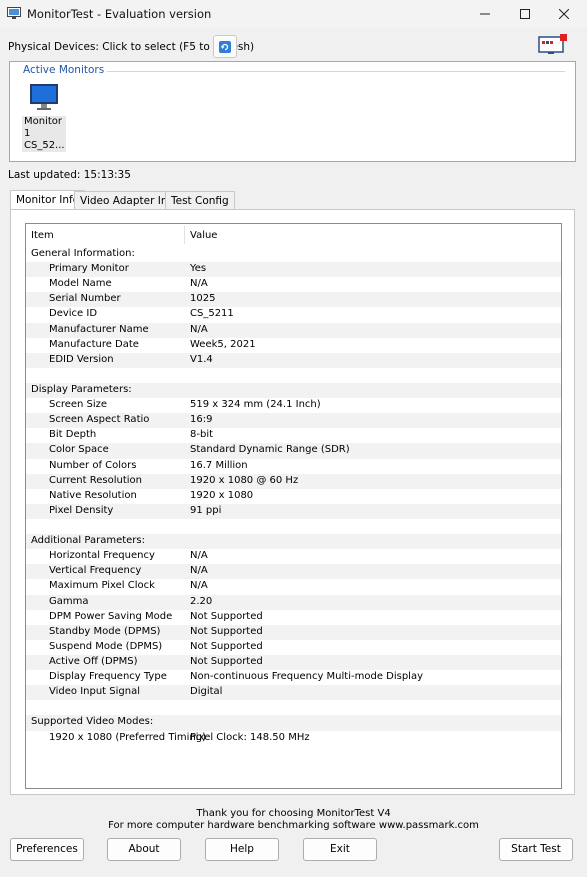 This screenshot has height=877, width=587. What do you see at coordinates (255, 405) in the screenshot?
I see `row-value: 519 x 324 mm (24.1 Inch)` at bounding box center [255, 405].